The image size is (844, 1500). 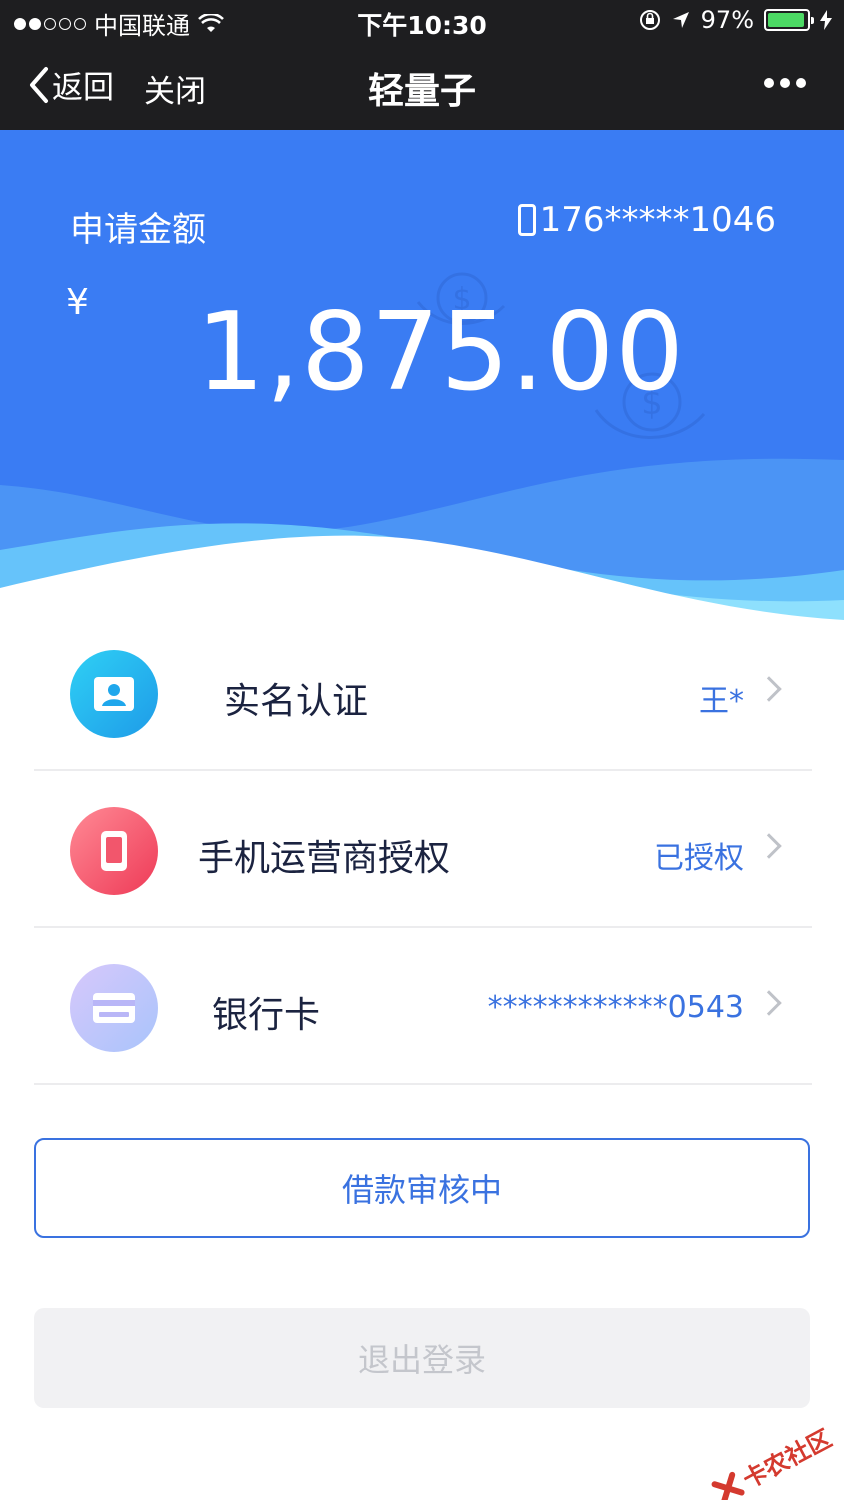 I want to click on location-arrow-icon, so click(x=680, y=20).